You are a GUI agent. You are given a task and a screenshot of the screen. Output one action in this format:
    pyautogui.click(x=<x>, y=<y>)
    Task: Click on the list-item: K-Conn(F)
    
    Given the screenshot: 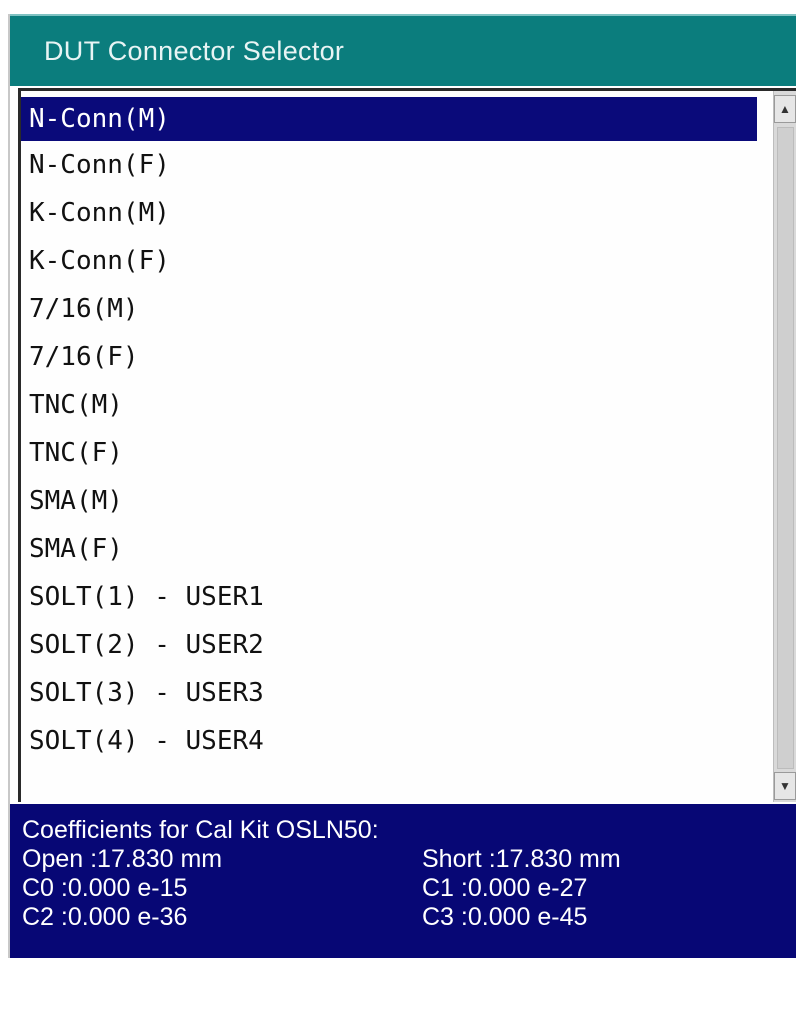 What is the action you would take?
    pyautogui.click(x=389, y=261)
    